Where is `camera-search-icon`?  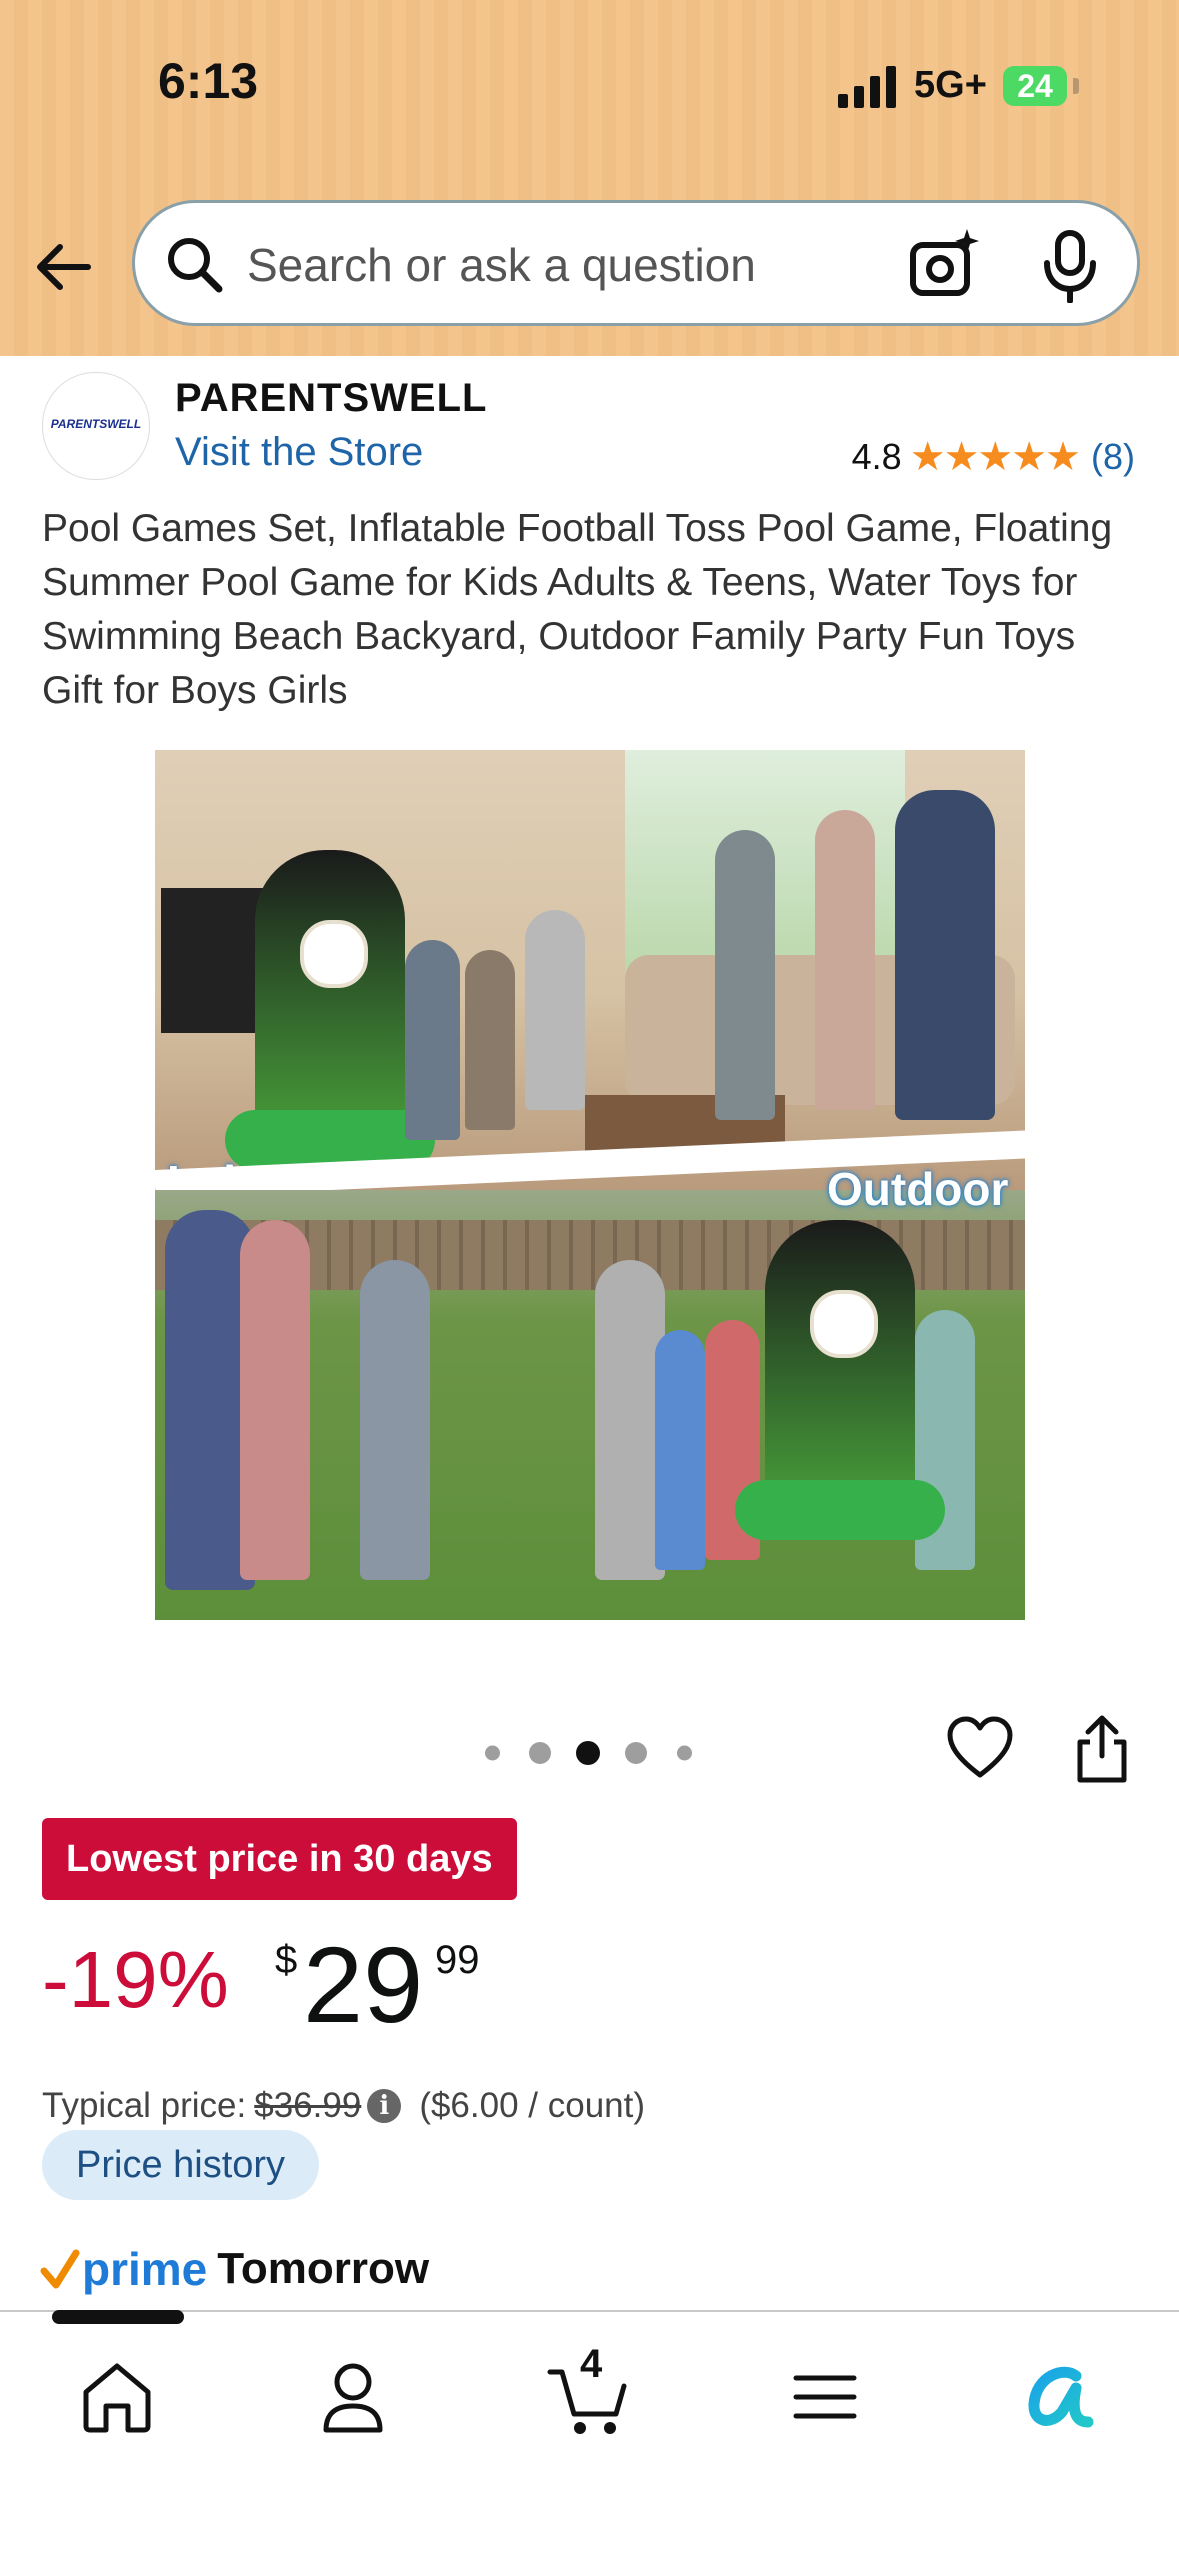 camera-search-icon is located at coordinates (945, 265).